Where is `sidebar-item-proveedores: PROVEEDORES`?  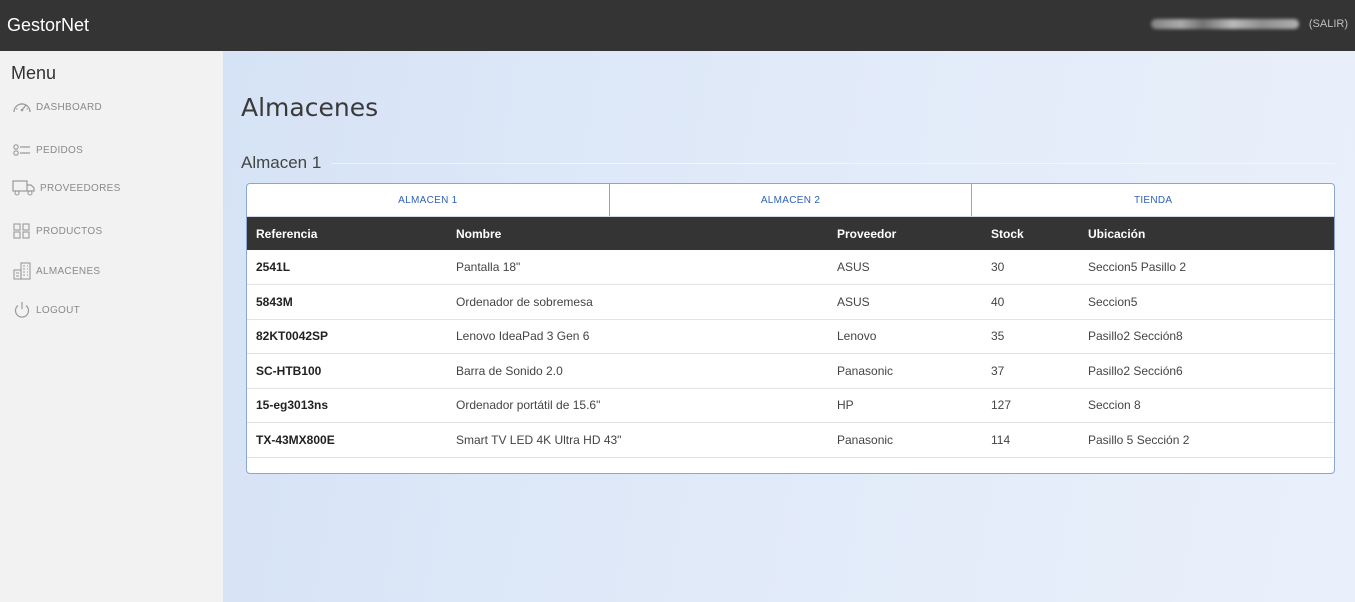 sidebar-item-proveedores: PROVEEDORES is located at coordinates (66, 188).